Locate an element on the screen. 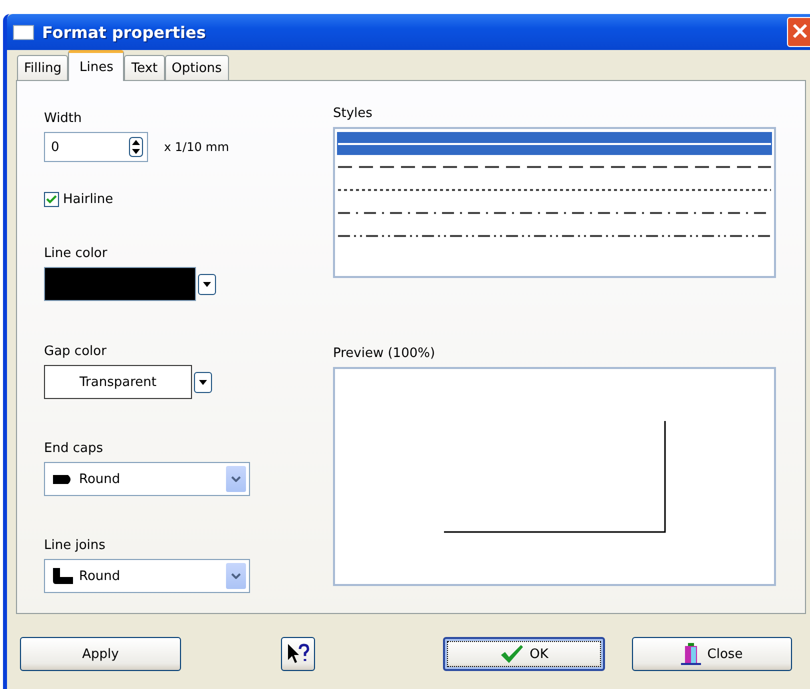  tab: Text is located at coordinates (144, 67).